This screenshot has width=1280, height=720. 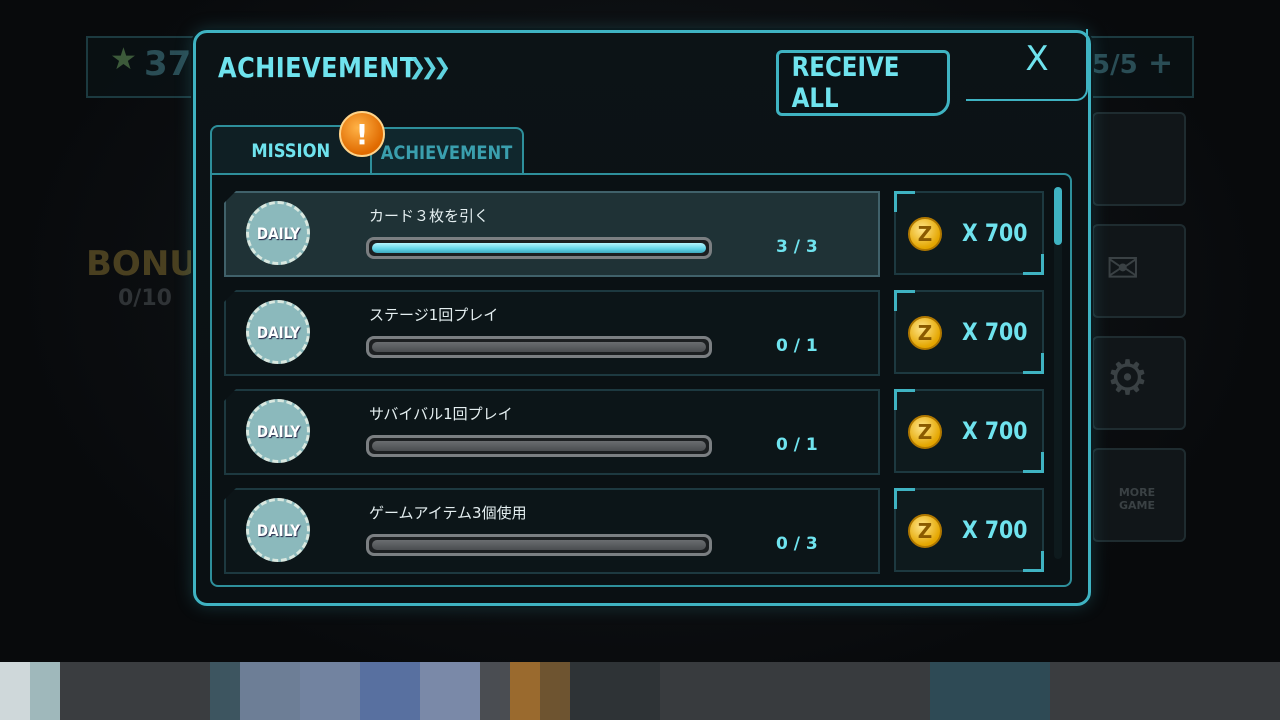 What do you see at coordinates (797, 247) in the screenshot?
I see `progress-text: 3 / 3` at bounding box center [797, 247].